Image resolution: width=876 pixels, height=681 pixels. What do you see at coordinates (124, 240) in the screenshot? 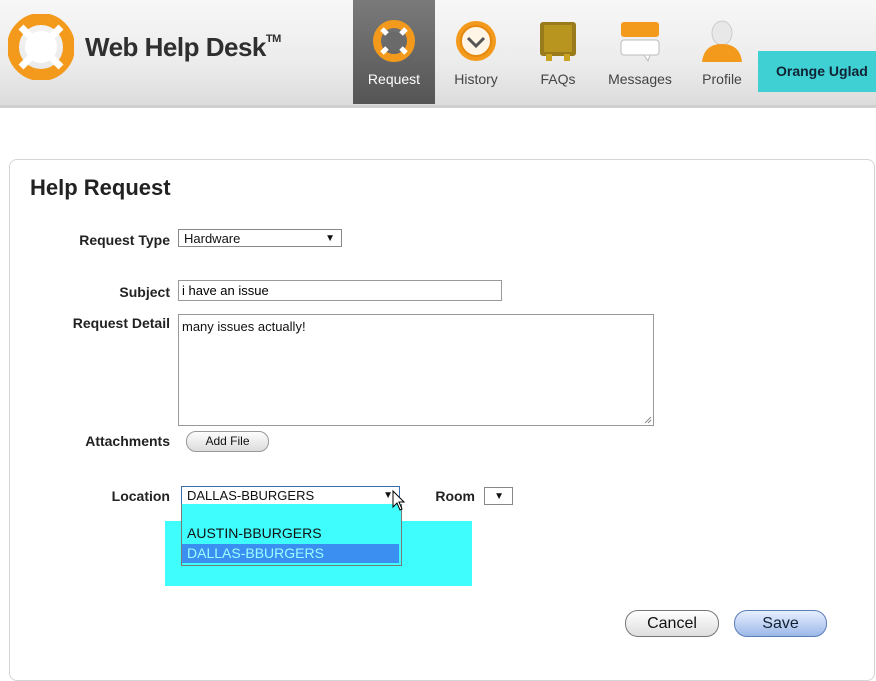
I see `request-type-label: Request Type` at bounding box center [124, 240].